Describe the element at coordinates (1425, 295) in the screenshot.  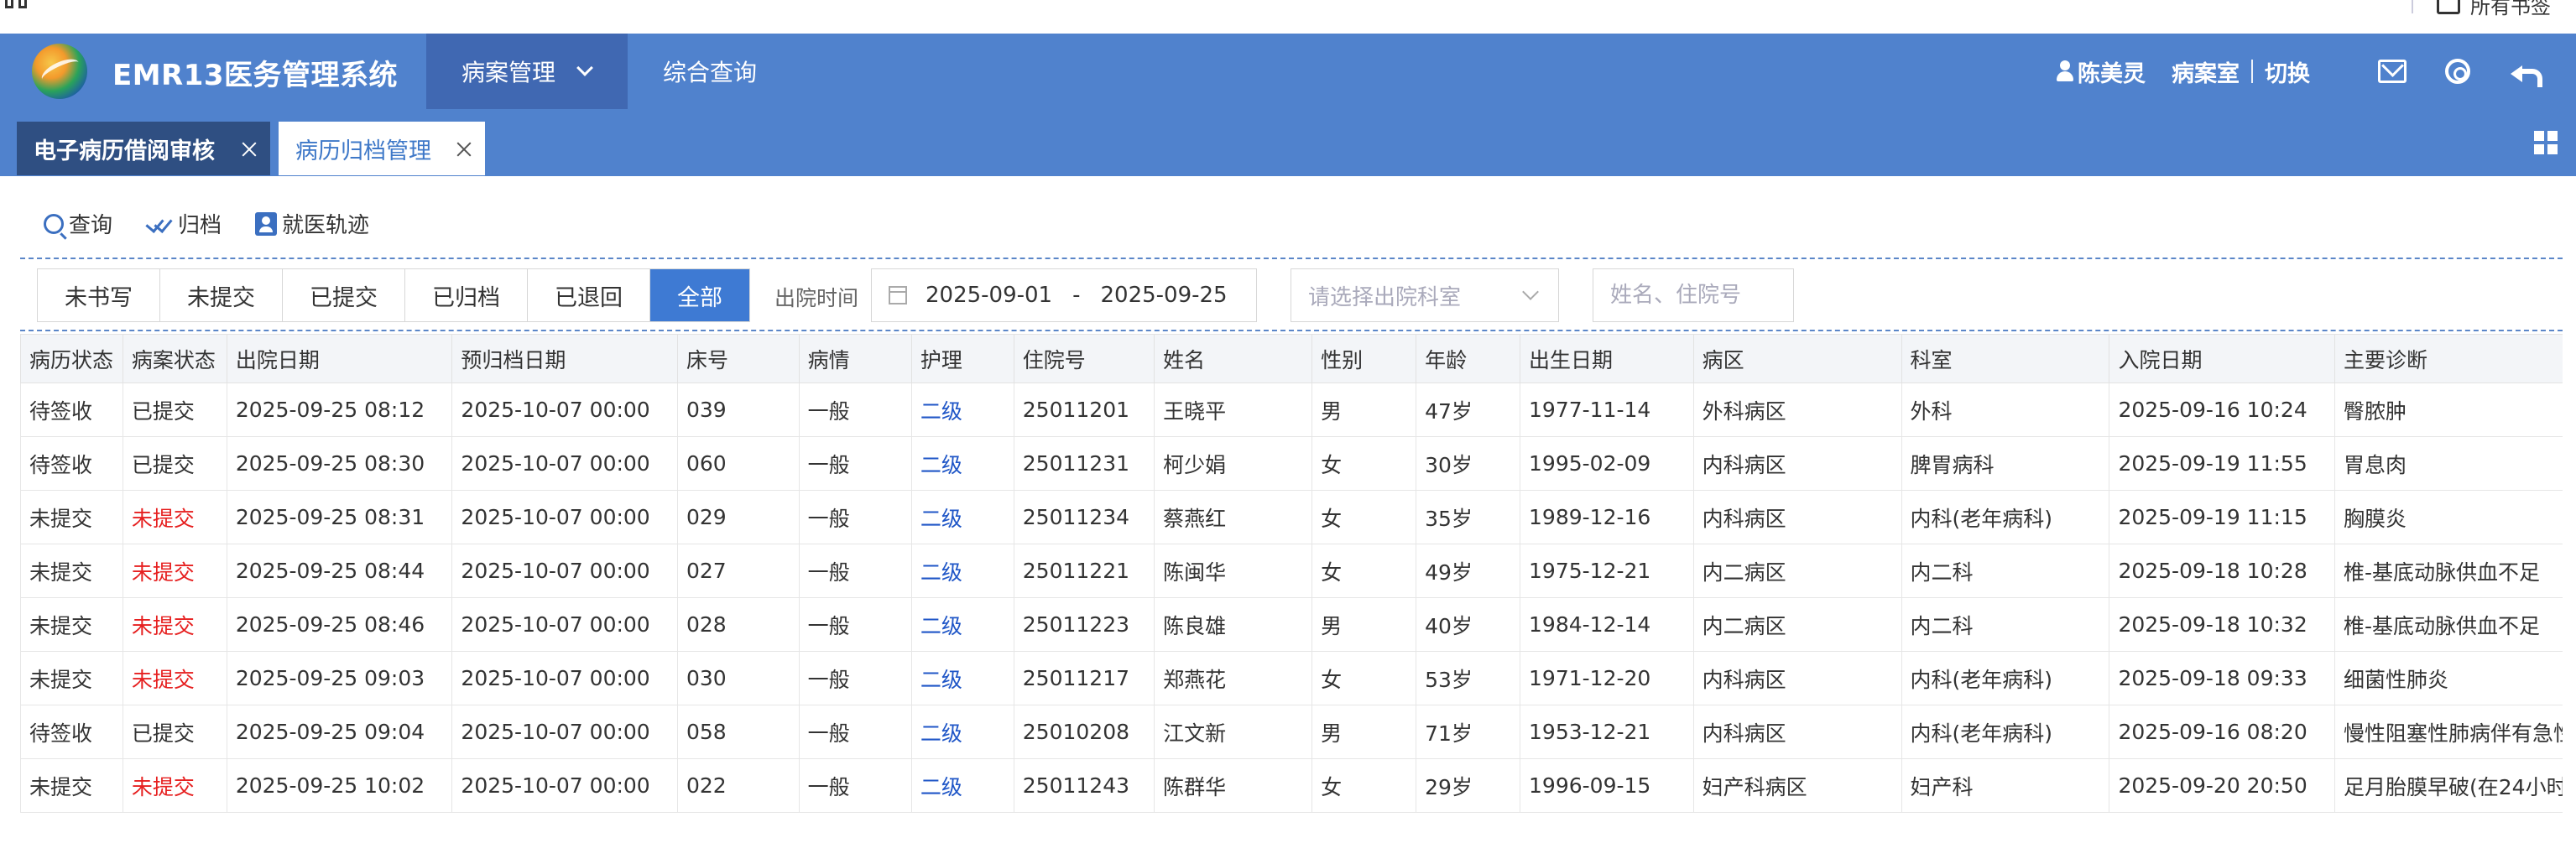
I see `discharge-dept-select: 请选择出院科室` at that location.